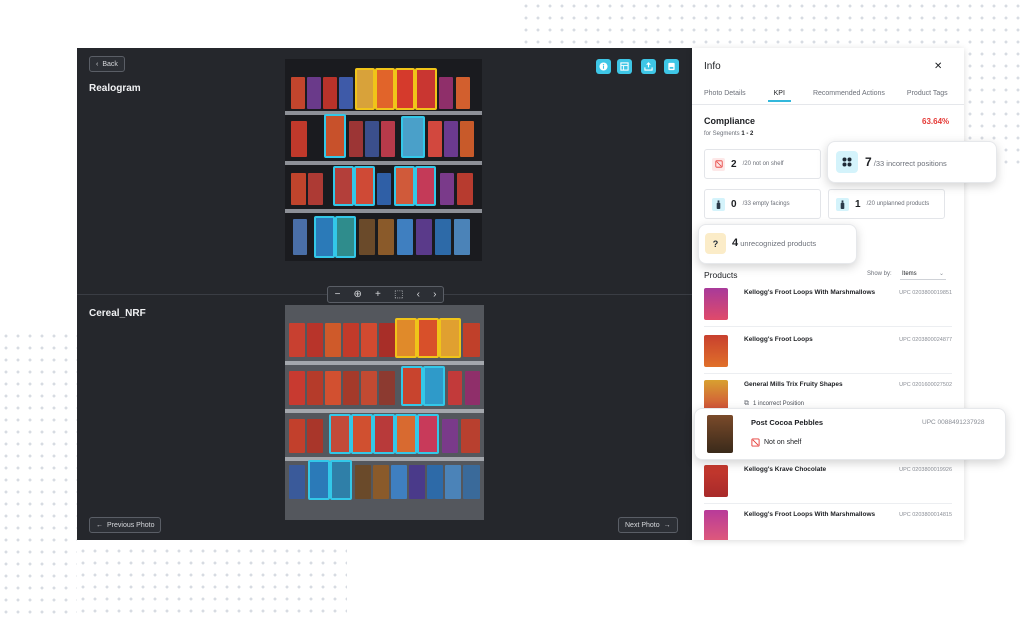 The height and width of the screenshot is (617, 1024). I want to click on next-photo-button: Next Photo →, so click(648, 525).